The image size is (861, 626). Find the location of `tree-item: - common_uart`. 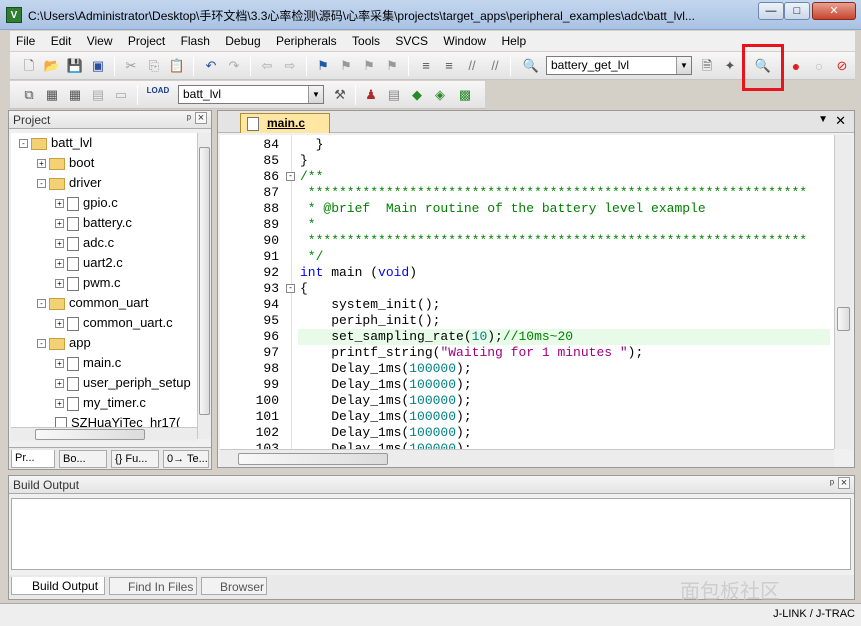

tree-item: - common_uart is located at coordinates (92, 305).